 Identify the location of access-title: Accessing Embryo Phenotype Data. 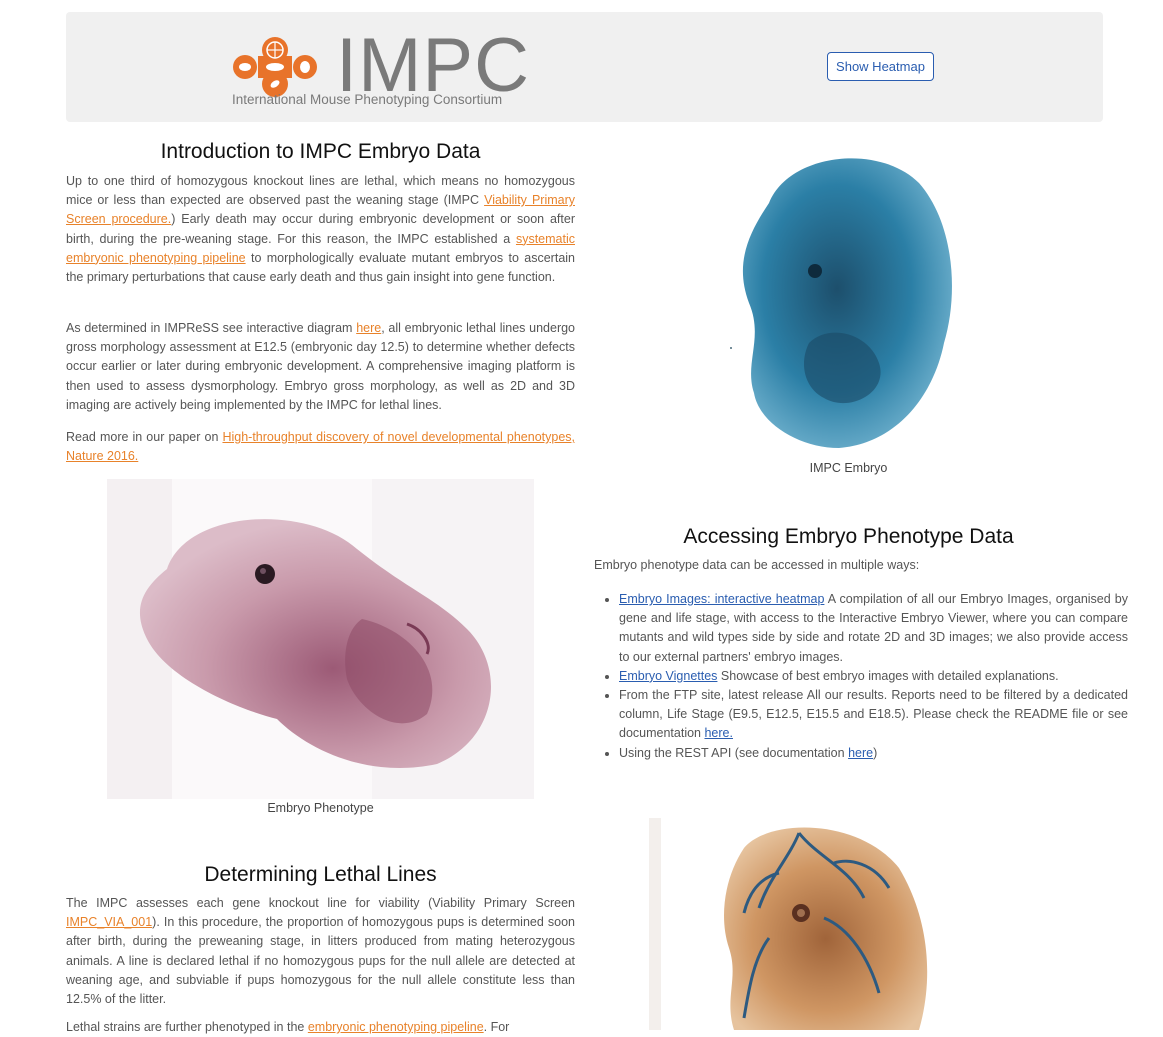
(848, 536).